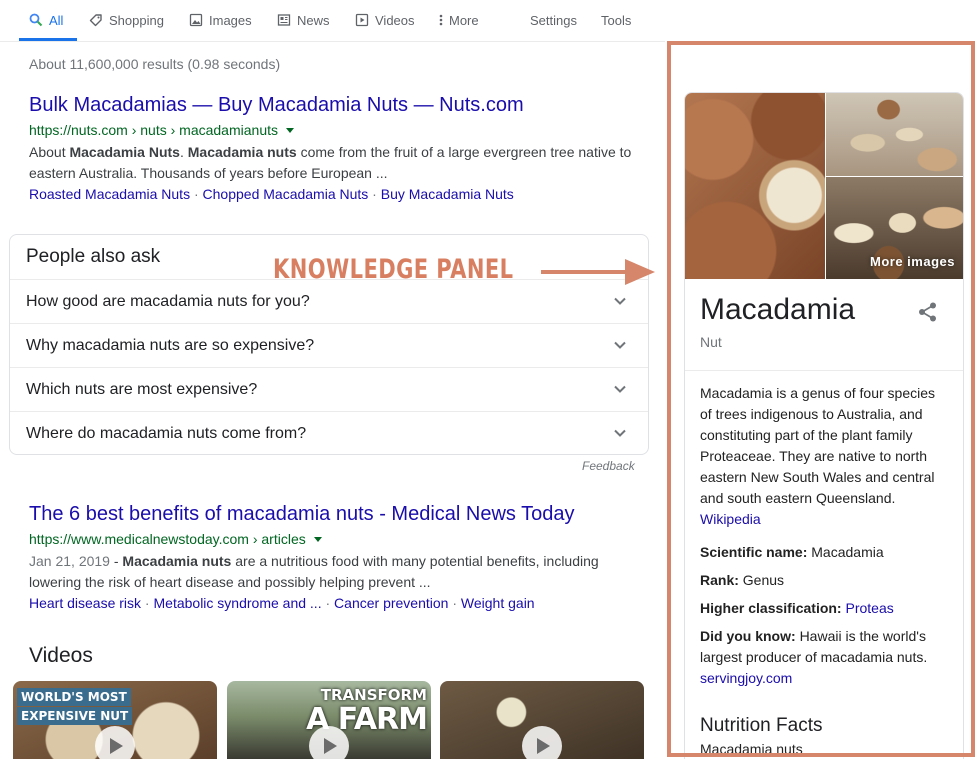 This screenshot has height=759, width=977. Describe the element at coordinates (894, 228) in the screenshot. I see `kp-image-thumbnail: More images` at that location.